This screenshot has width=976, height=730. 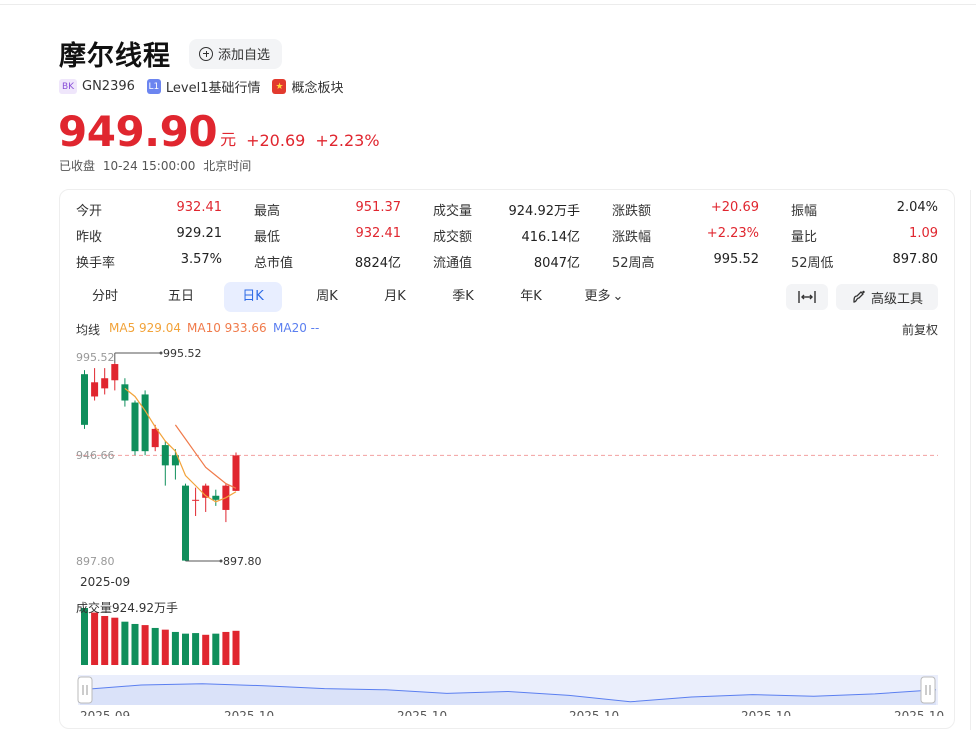 What do you see at coordinates (928, 690) in the screenshot?
I see `navigator-right-handle` at bounding box center [928, 690].